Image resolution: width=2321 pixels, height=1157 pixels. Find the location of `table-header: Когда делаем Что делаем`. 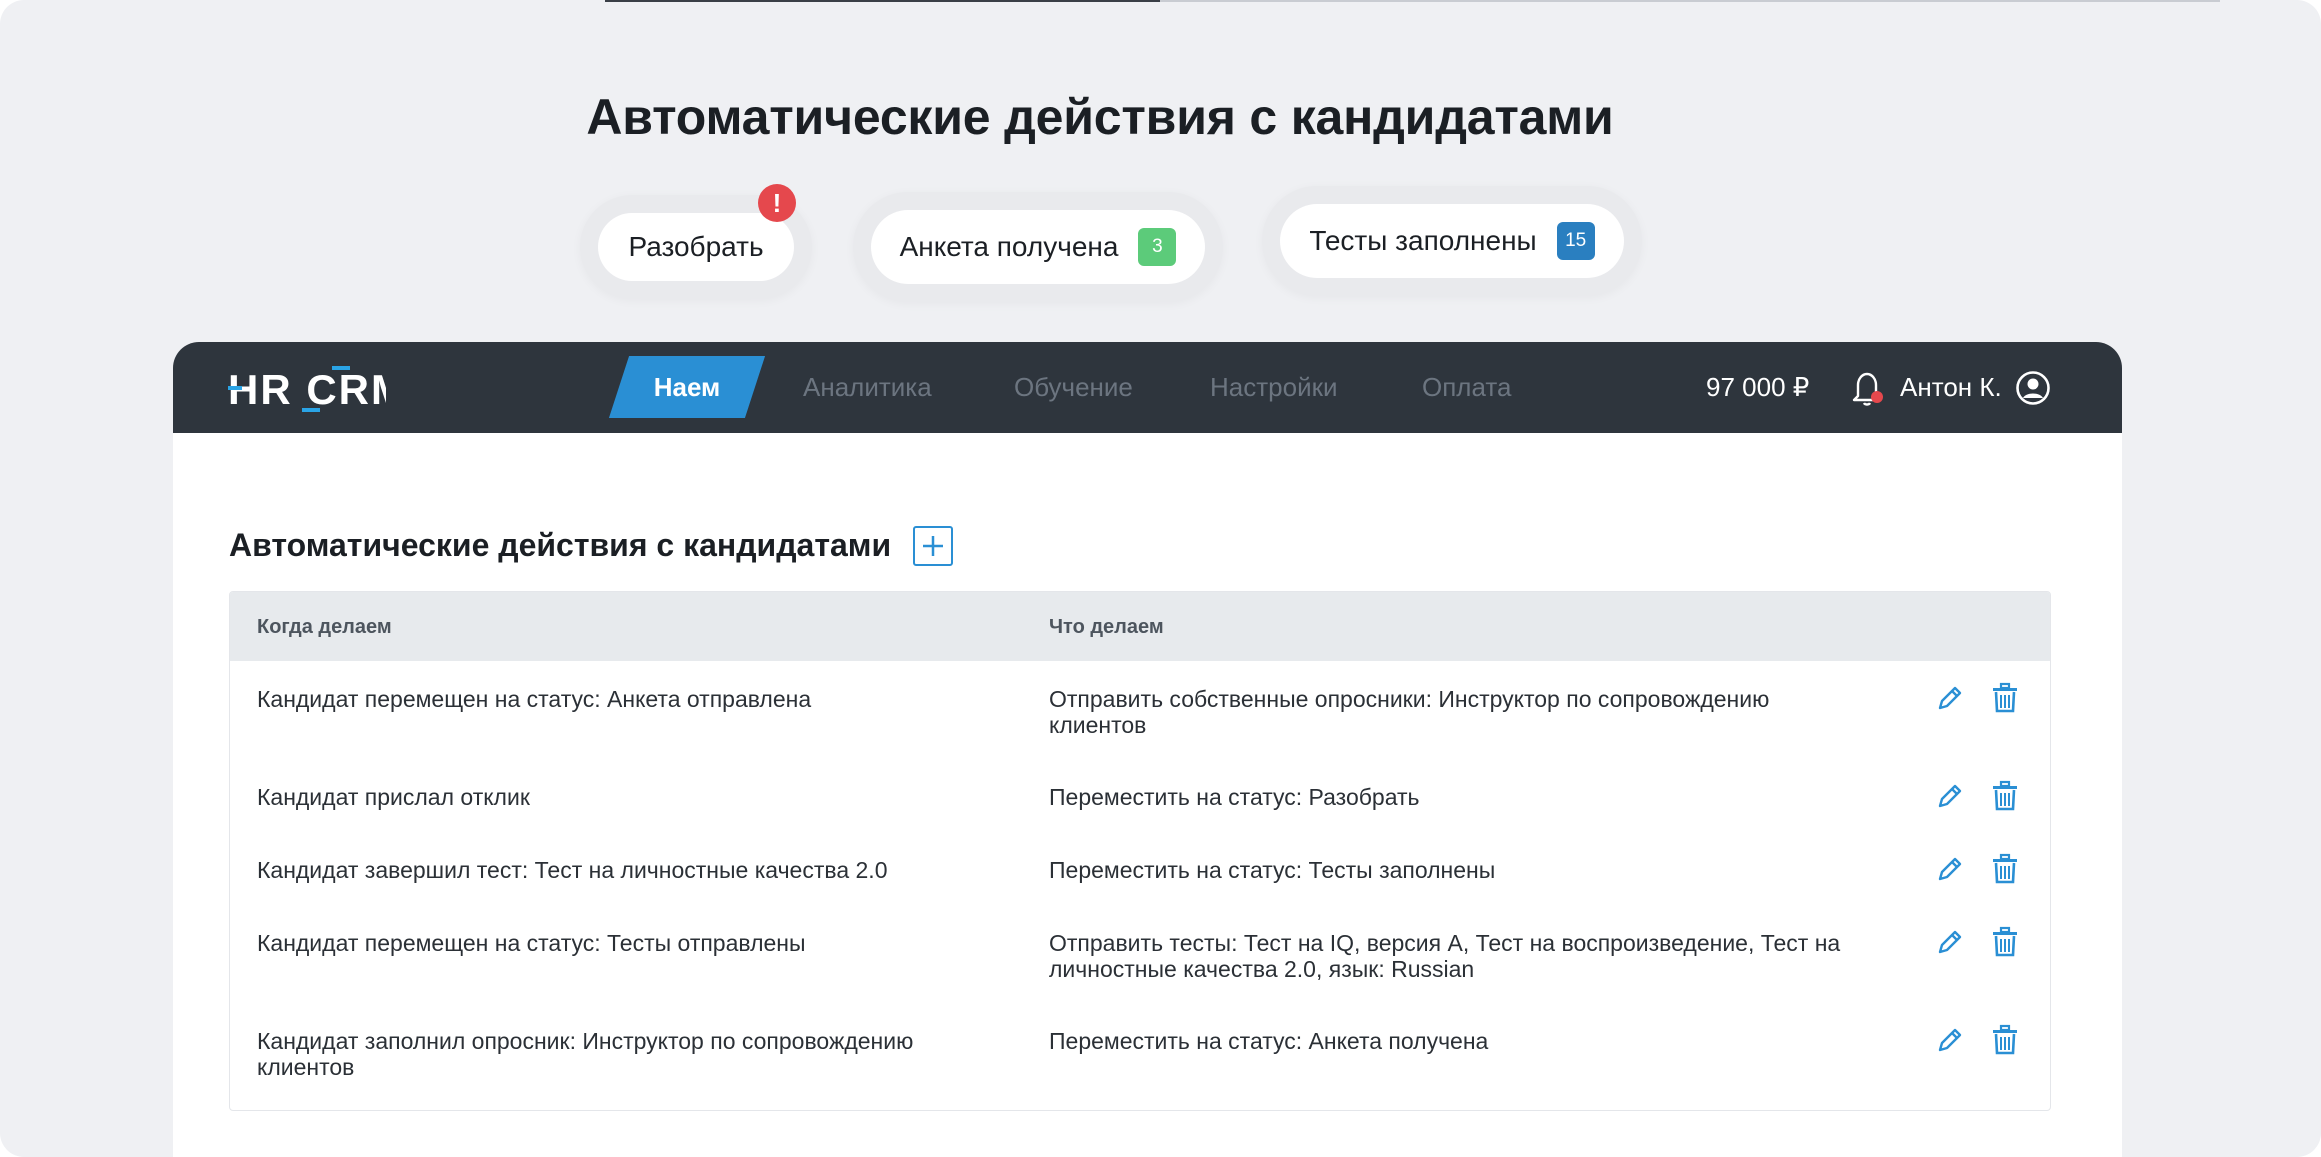

table-header: Когда делаем Что делаем is located at coordinates (1140, 626).